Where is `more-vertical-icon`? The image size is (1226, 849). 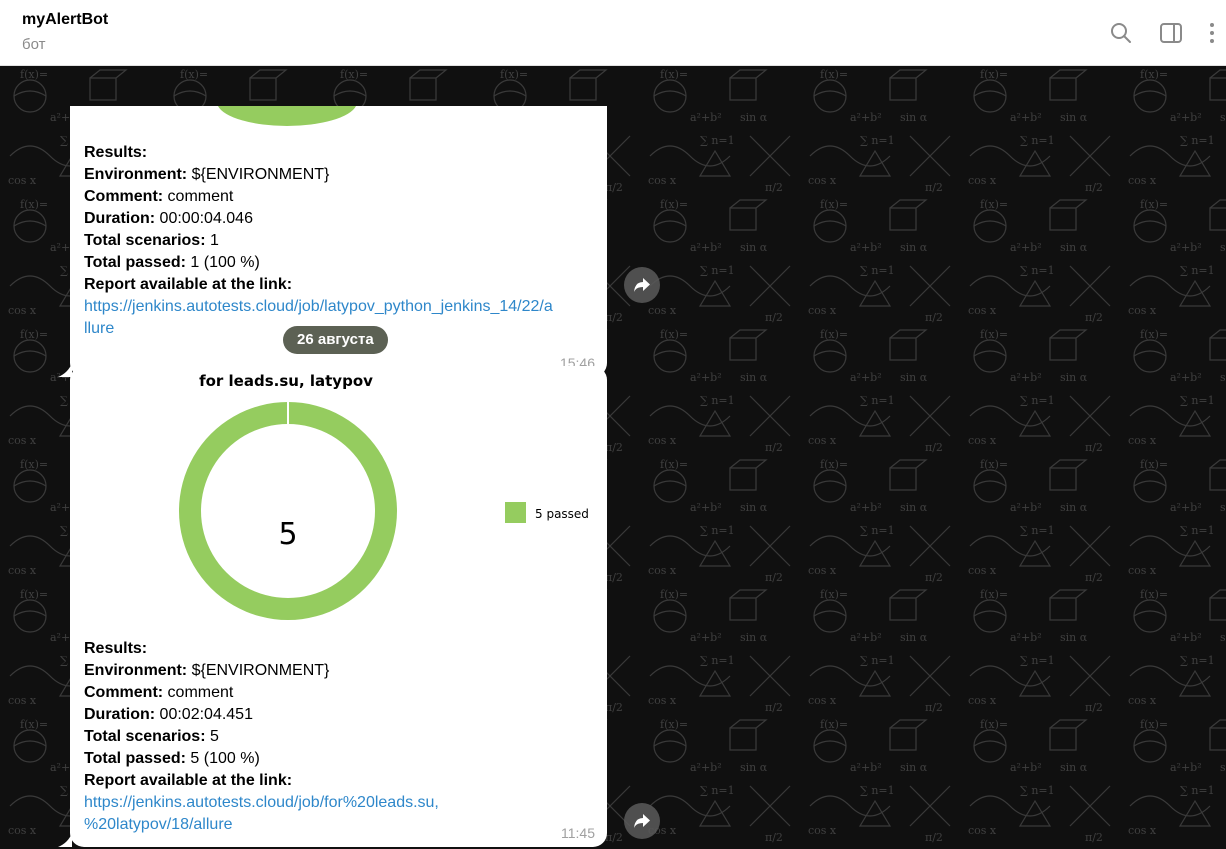
more-vertical-icon is located at coordinates (1212, 33).